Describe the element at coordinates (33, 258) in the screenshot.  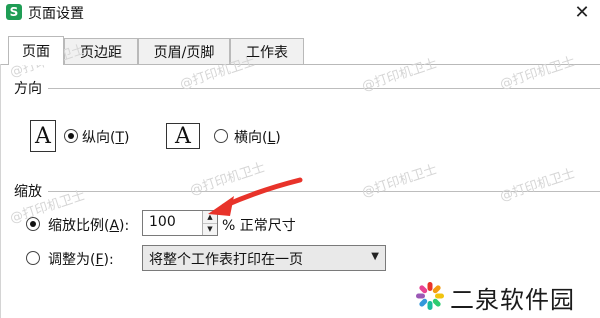
I see `fit-radio` at that location.